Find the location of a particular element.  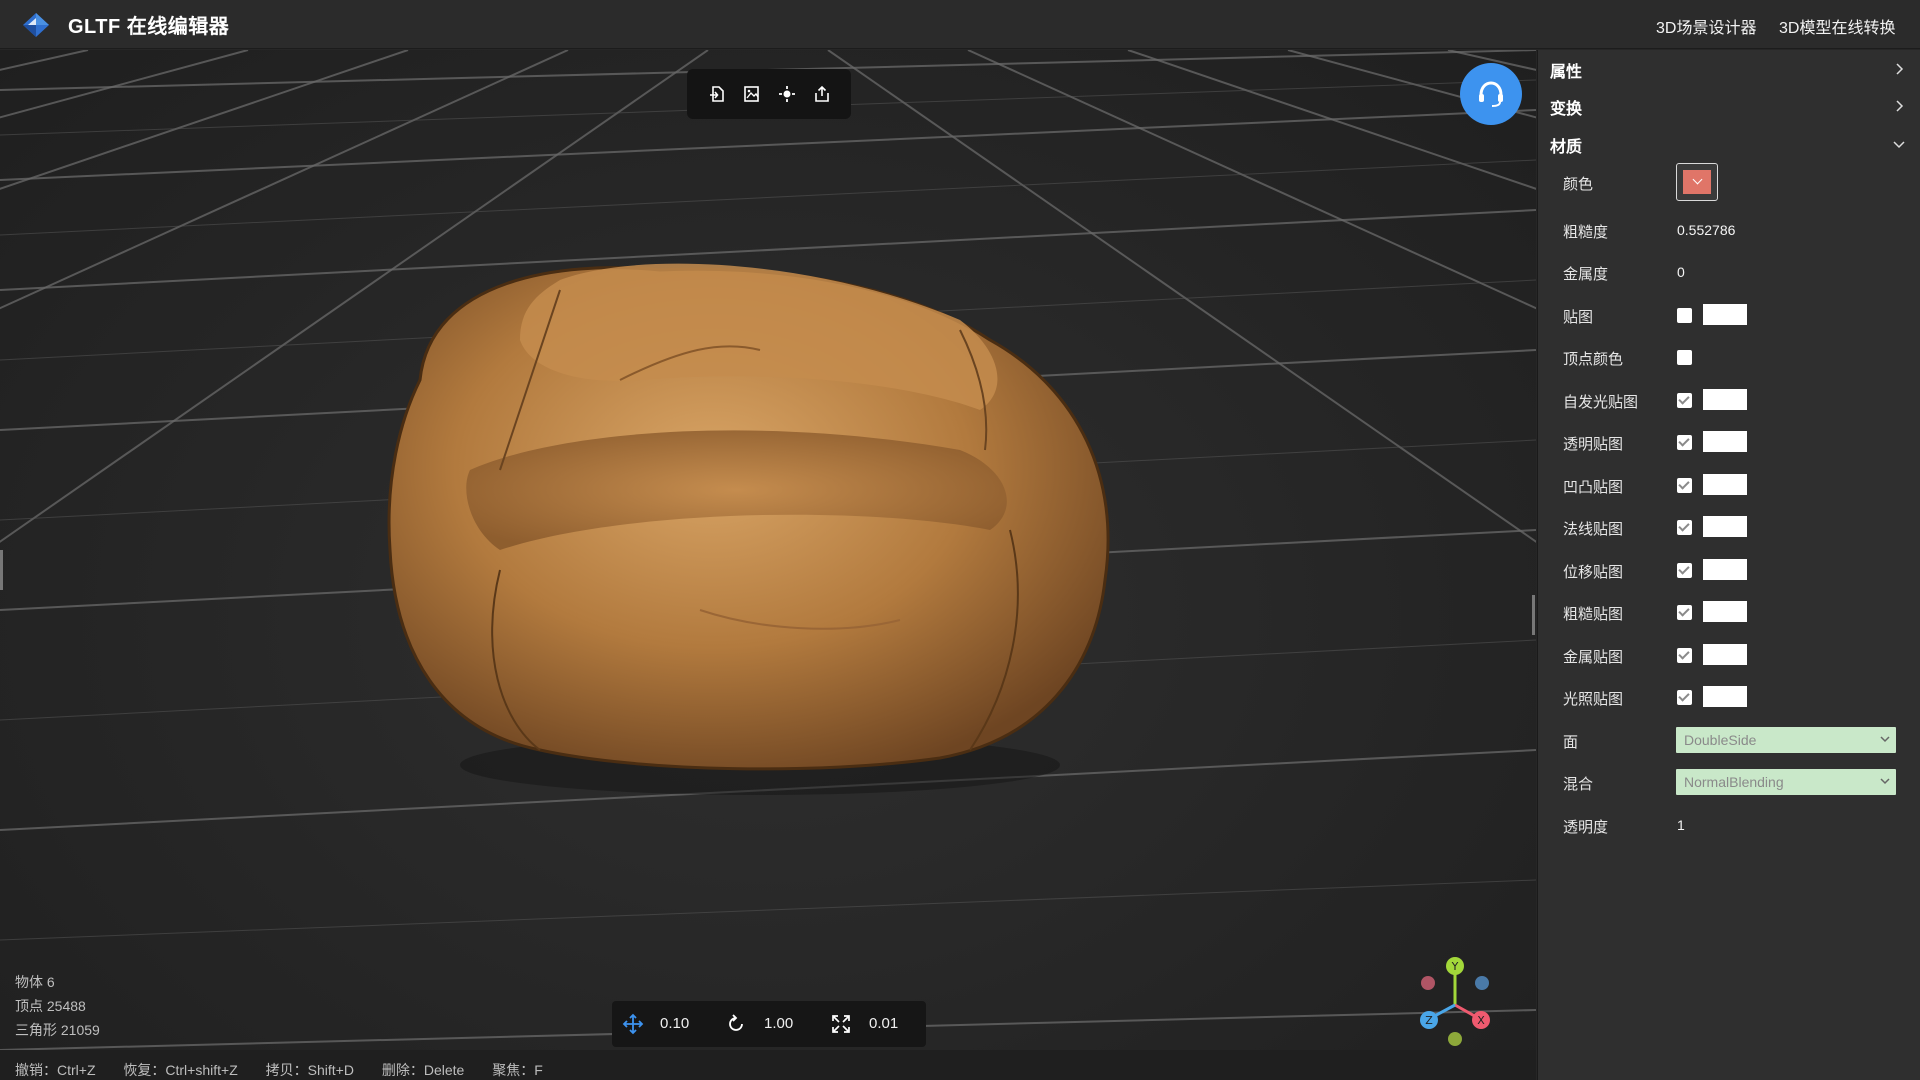

nav-scene-designer-link: 3D场景设计器 is located at coordinates (1706, 26).